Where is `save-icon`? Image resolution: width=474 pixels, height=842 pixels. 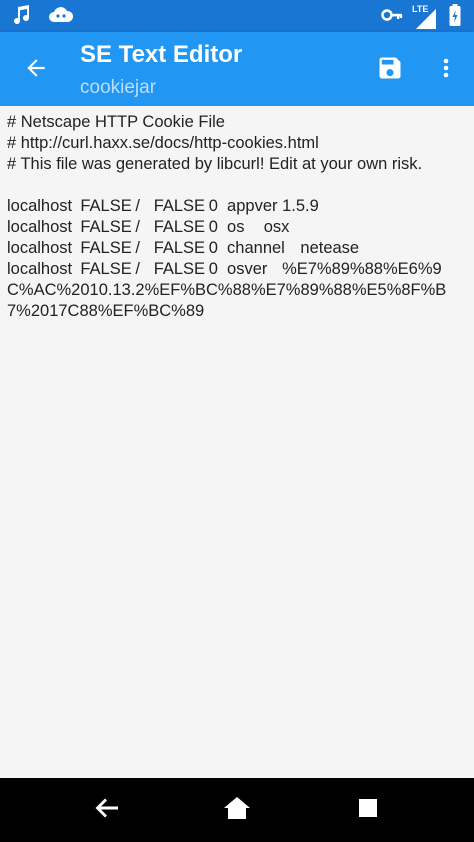
save-icon is located at coordinates (390, 70).